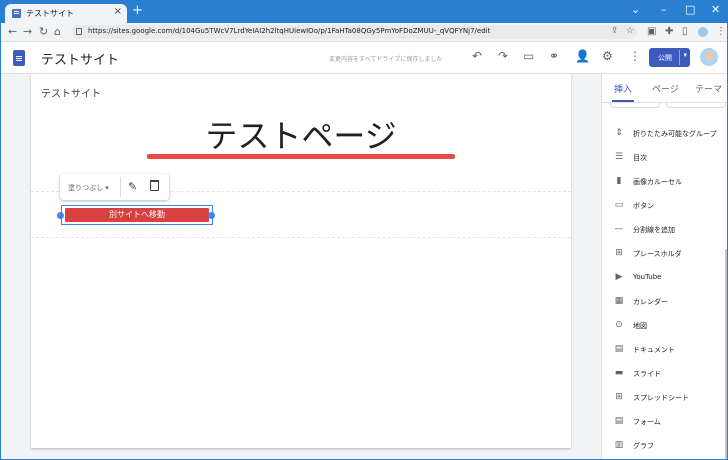 This screenshot has width=728, height=460. What do you see at coordinates (16, 13) in the screenshot?
I see `sites-favicon-icon` at bounding box center [16, 13].